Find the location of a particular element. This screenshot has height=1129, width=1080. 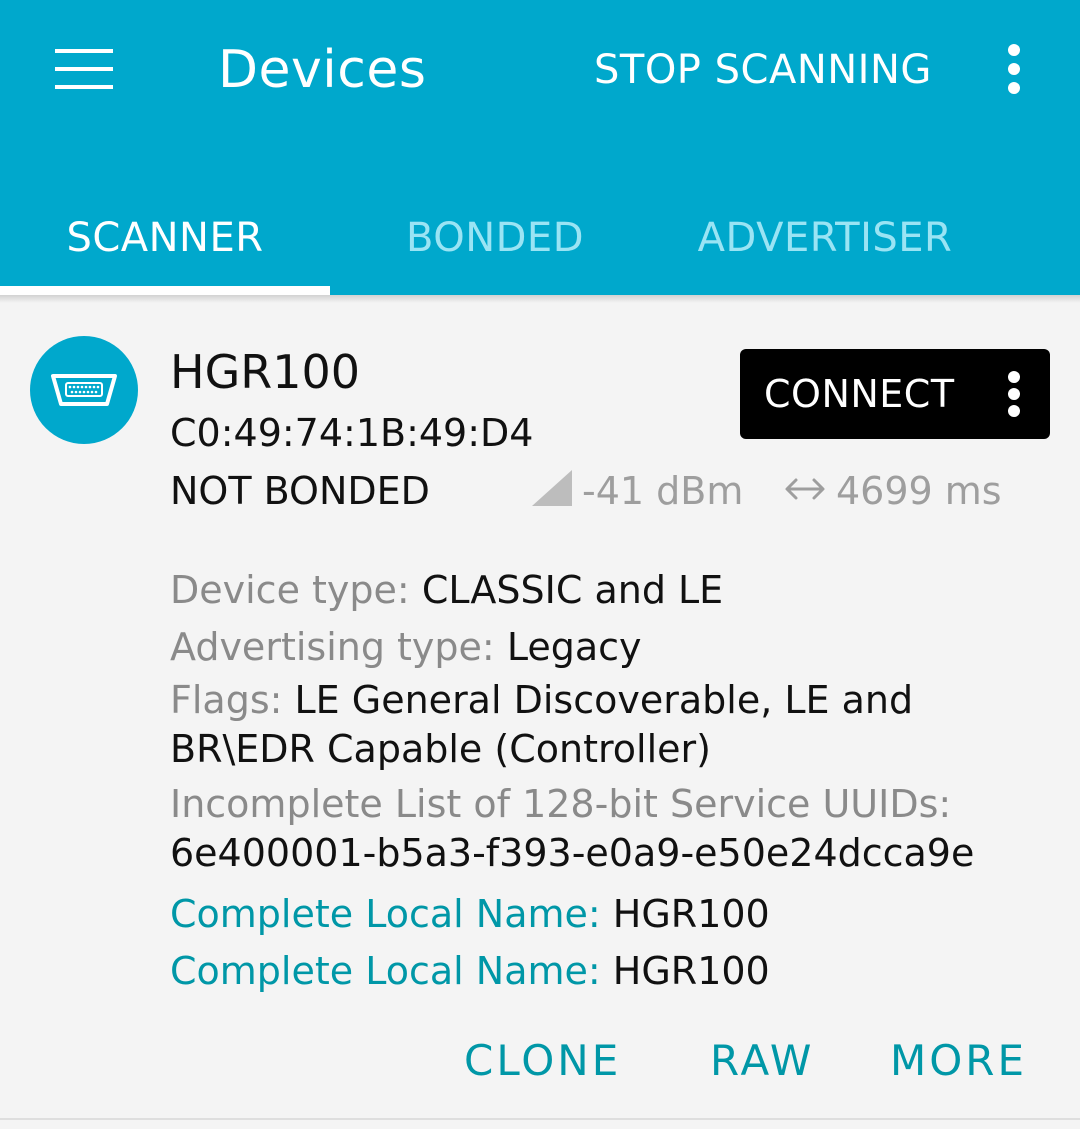

serial-port-icon is located at coordinates (84, 390).